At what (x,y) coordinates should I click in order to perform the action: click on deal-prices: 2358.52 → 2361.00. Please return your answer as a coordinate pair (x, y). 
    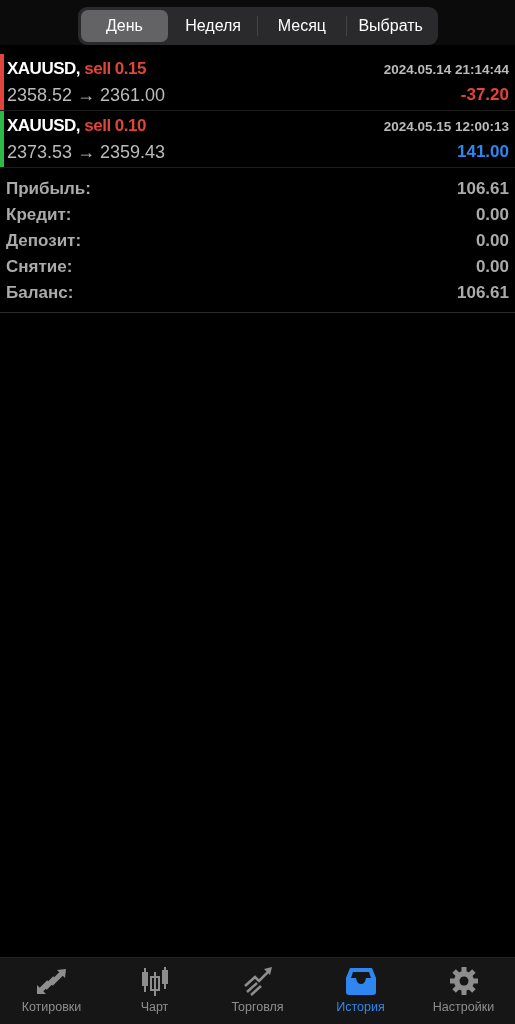
    Looking at the image, I should click on (86, 95).